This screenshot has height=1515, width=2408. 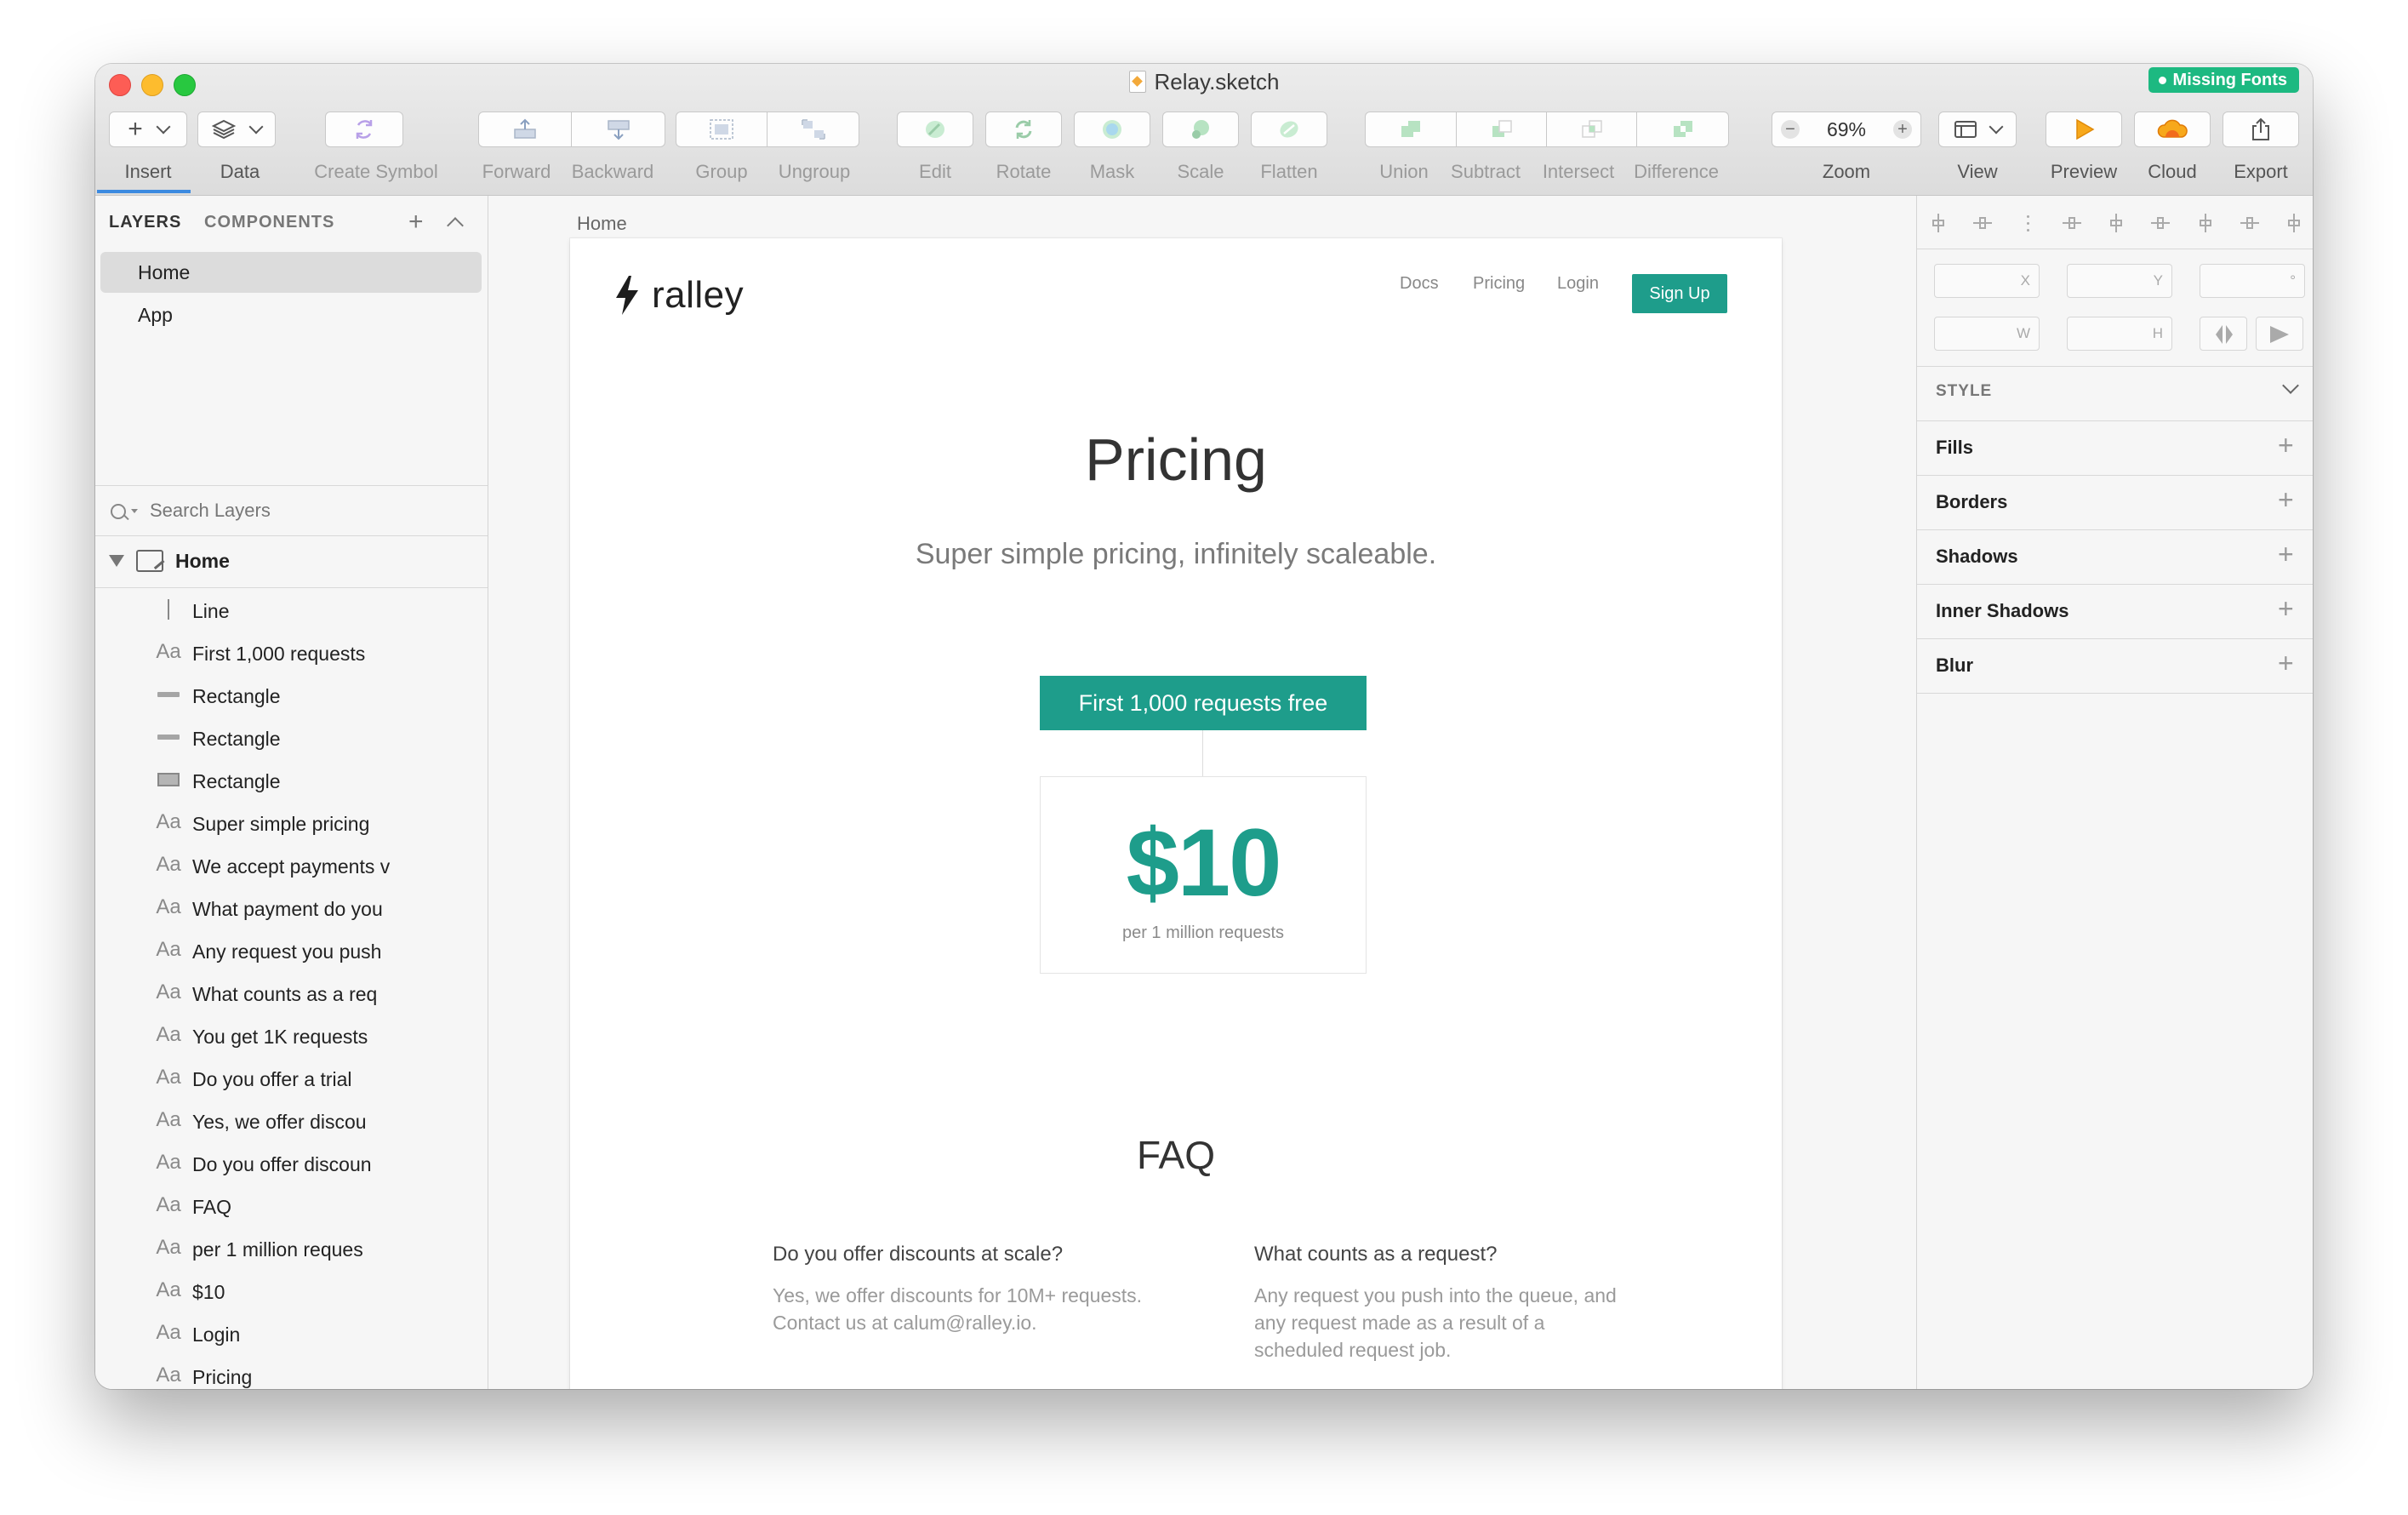 What do you see at coordinates (455, 225) in the screenshot?
I see `collapse-pages-icon` at bounding box center [455, 225].